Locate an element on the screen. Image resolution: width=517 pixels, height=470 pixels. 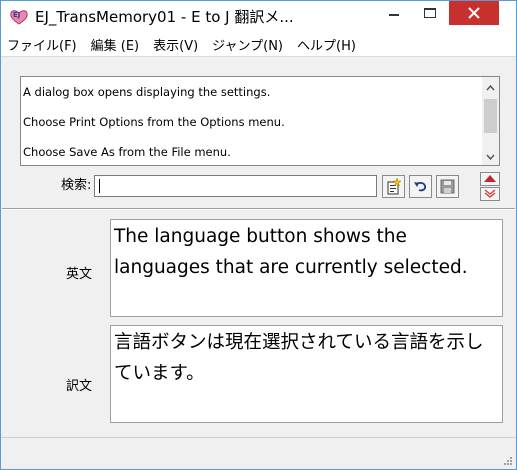
menu-bar: ファイル(F) 編集 (E) 表示(V) ジャンプ(N) ヘルプ(H) is located at coordinates (258, 45).